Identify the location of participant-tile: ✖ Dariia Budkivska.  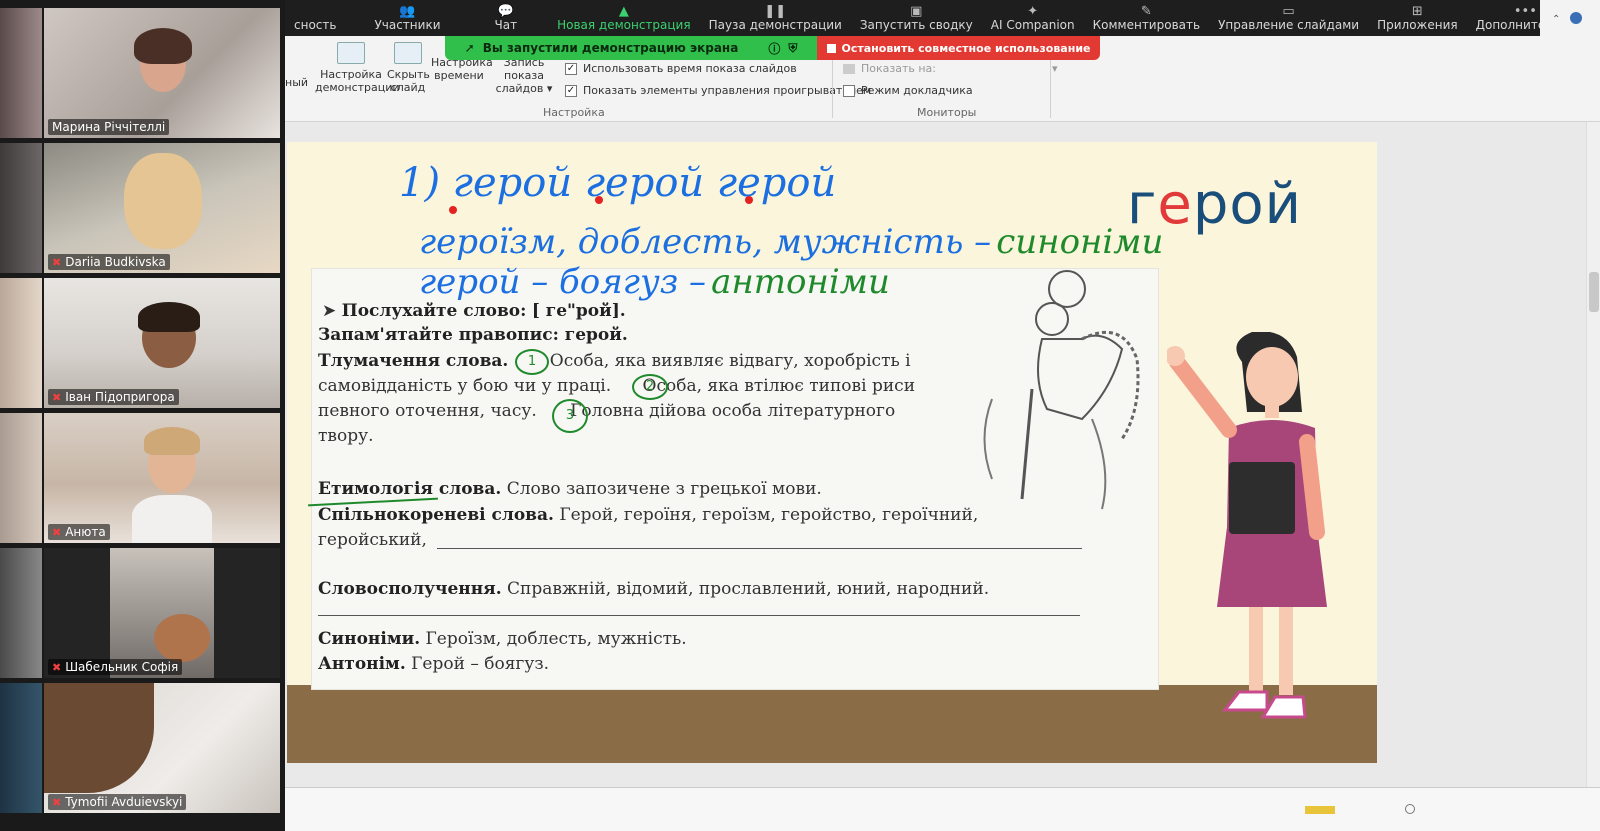
(162, 208).